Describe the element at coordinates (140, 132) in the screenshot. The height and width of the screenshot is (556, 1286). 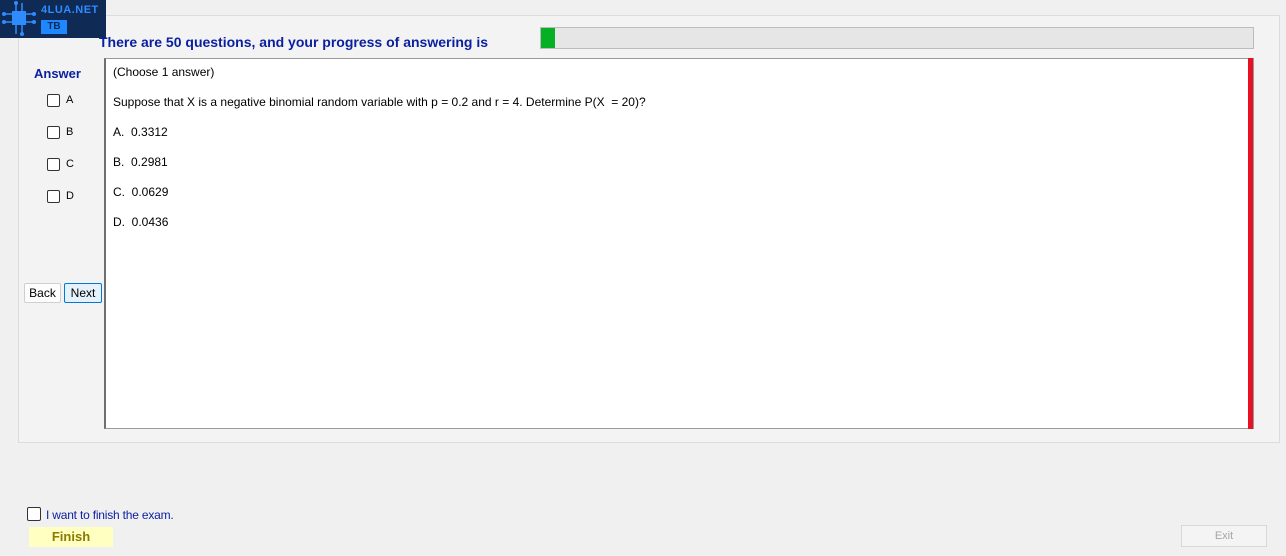
I see `choice-a: A. 0.3312` at that location.